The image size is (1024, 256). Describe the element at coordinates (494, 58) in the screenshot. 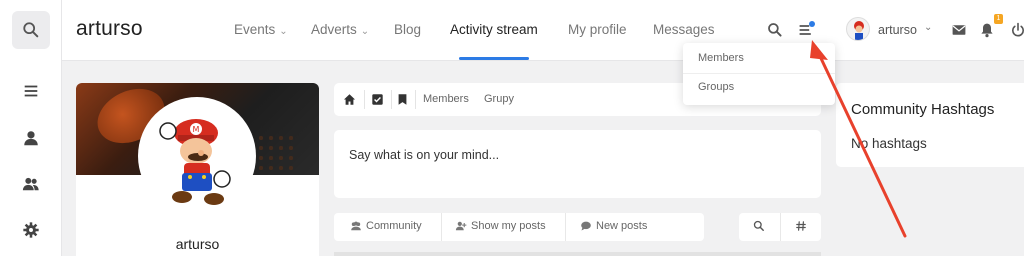

I see `active-tab-indicator` at that location.